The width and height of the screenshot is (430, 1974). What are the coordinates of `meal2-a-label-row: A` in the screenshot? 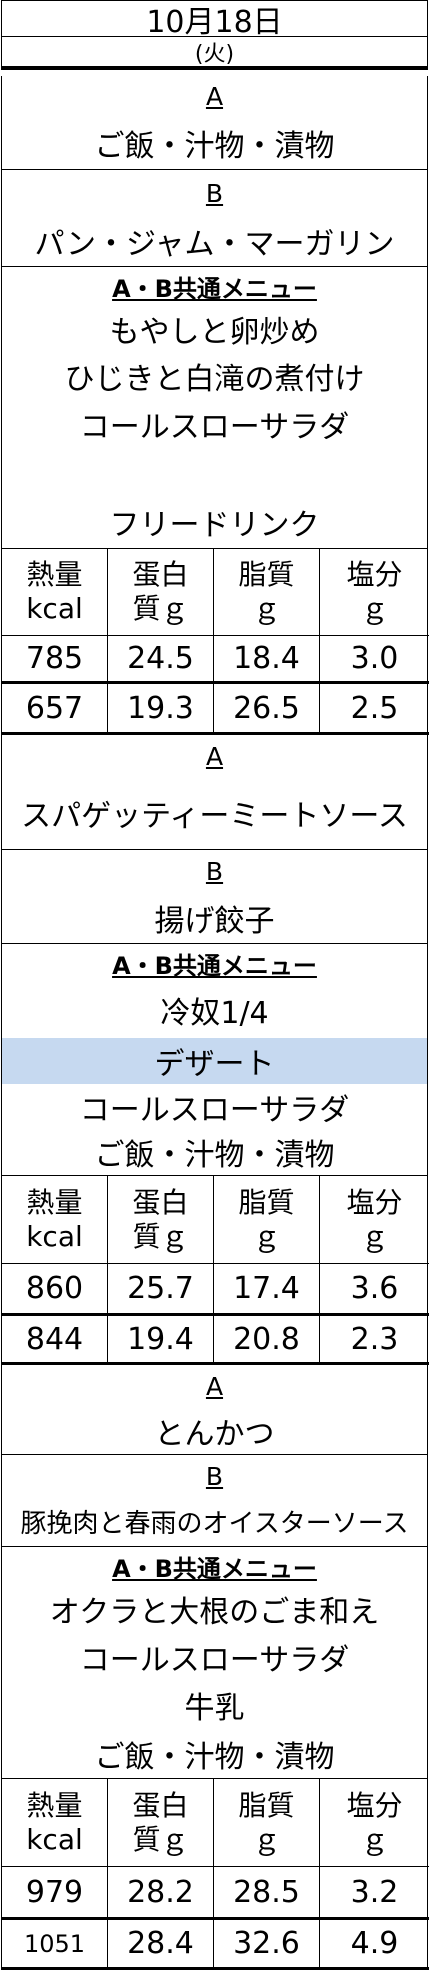 It's located at (214, 756).